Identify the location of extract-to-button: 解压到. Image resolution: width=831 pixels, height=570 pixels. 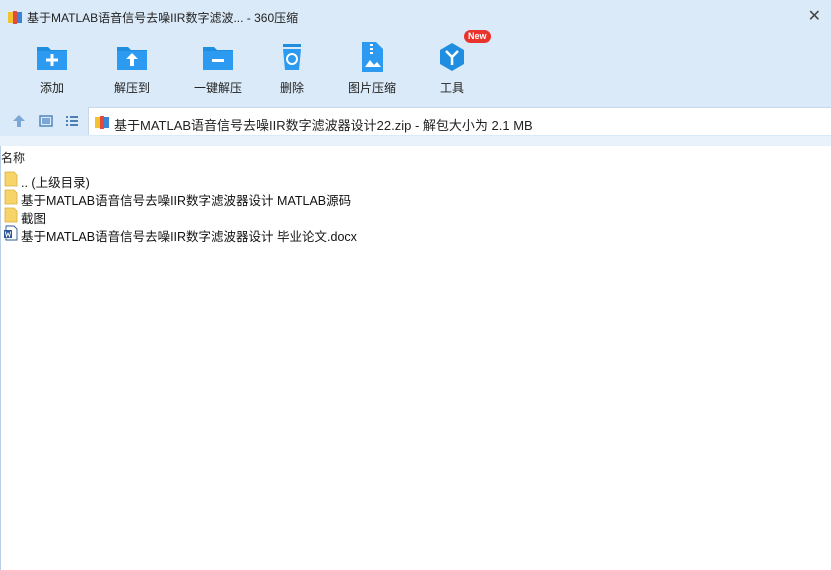
(132, 70).